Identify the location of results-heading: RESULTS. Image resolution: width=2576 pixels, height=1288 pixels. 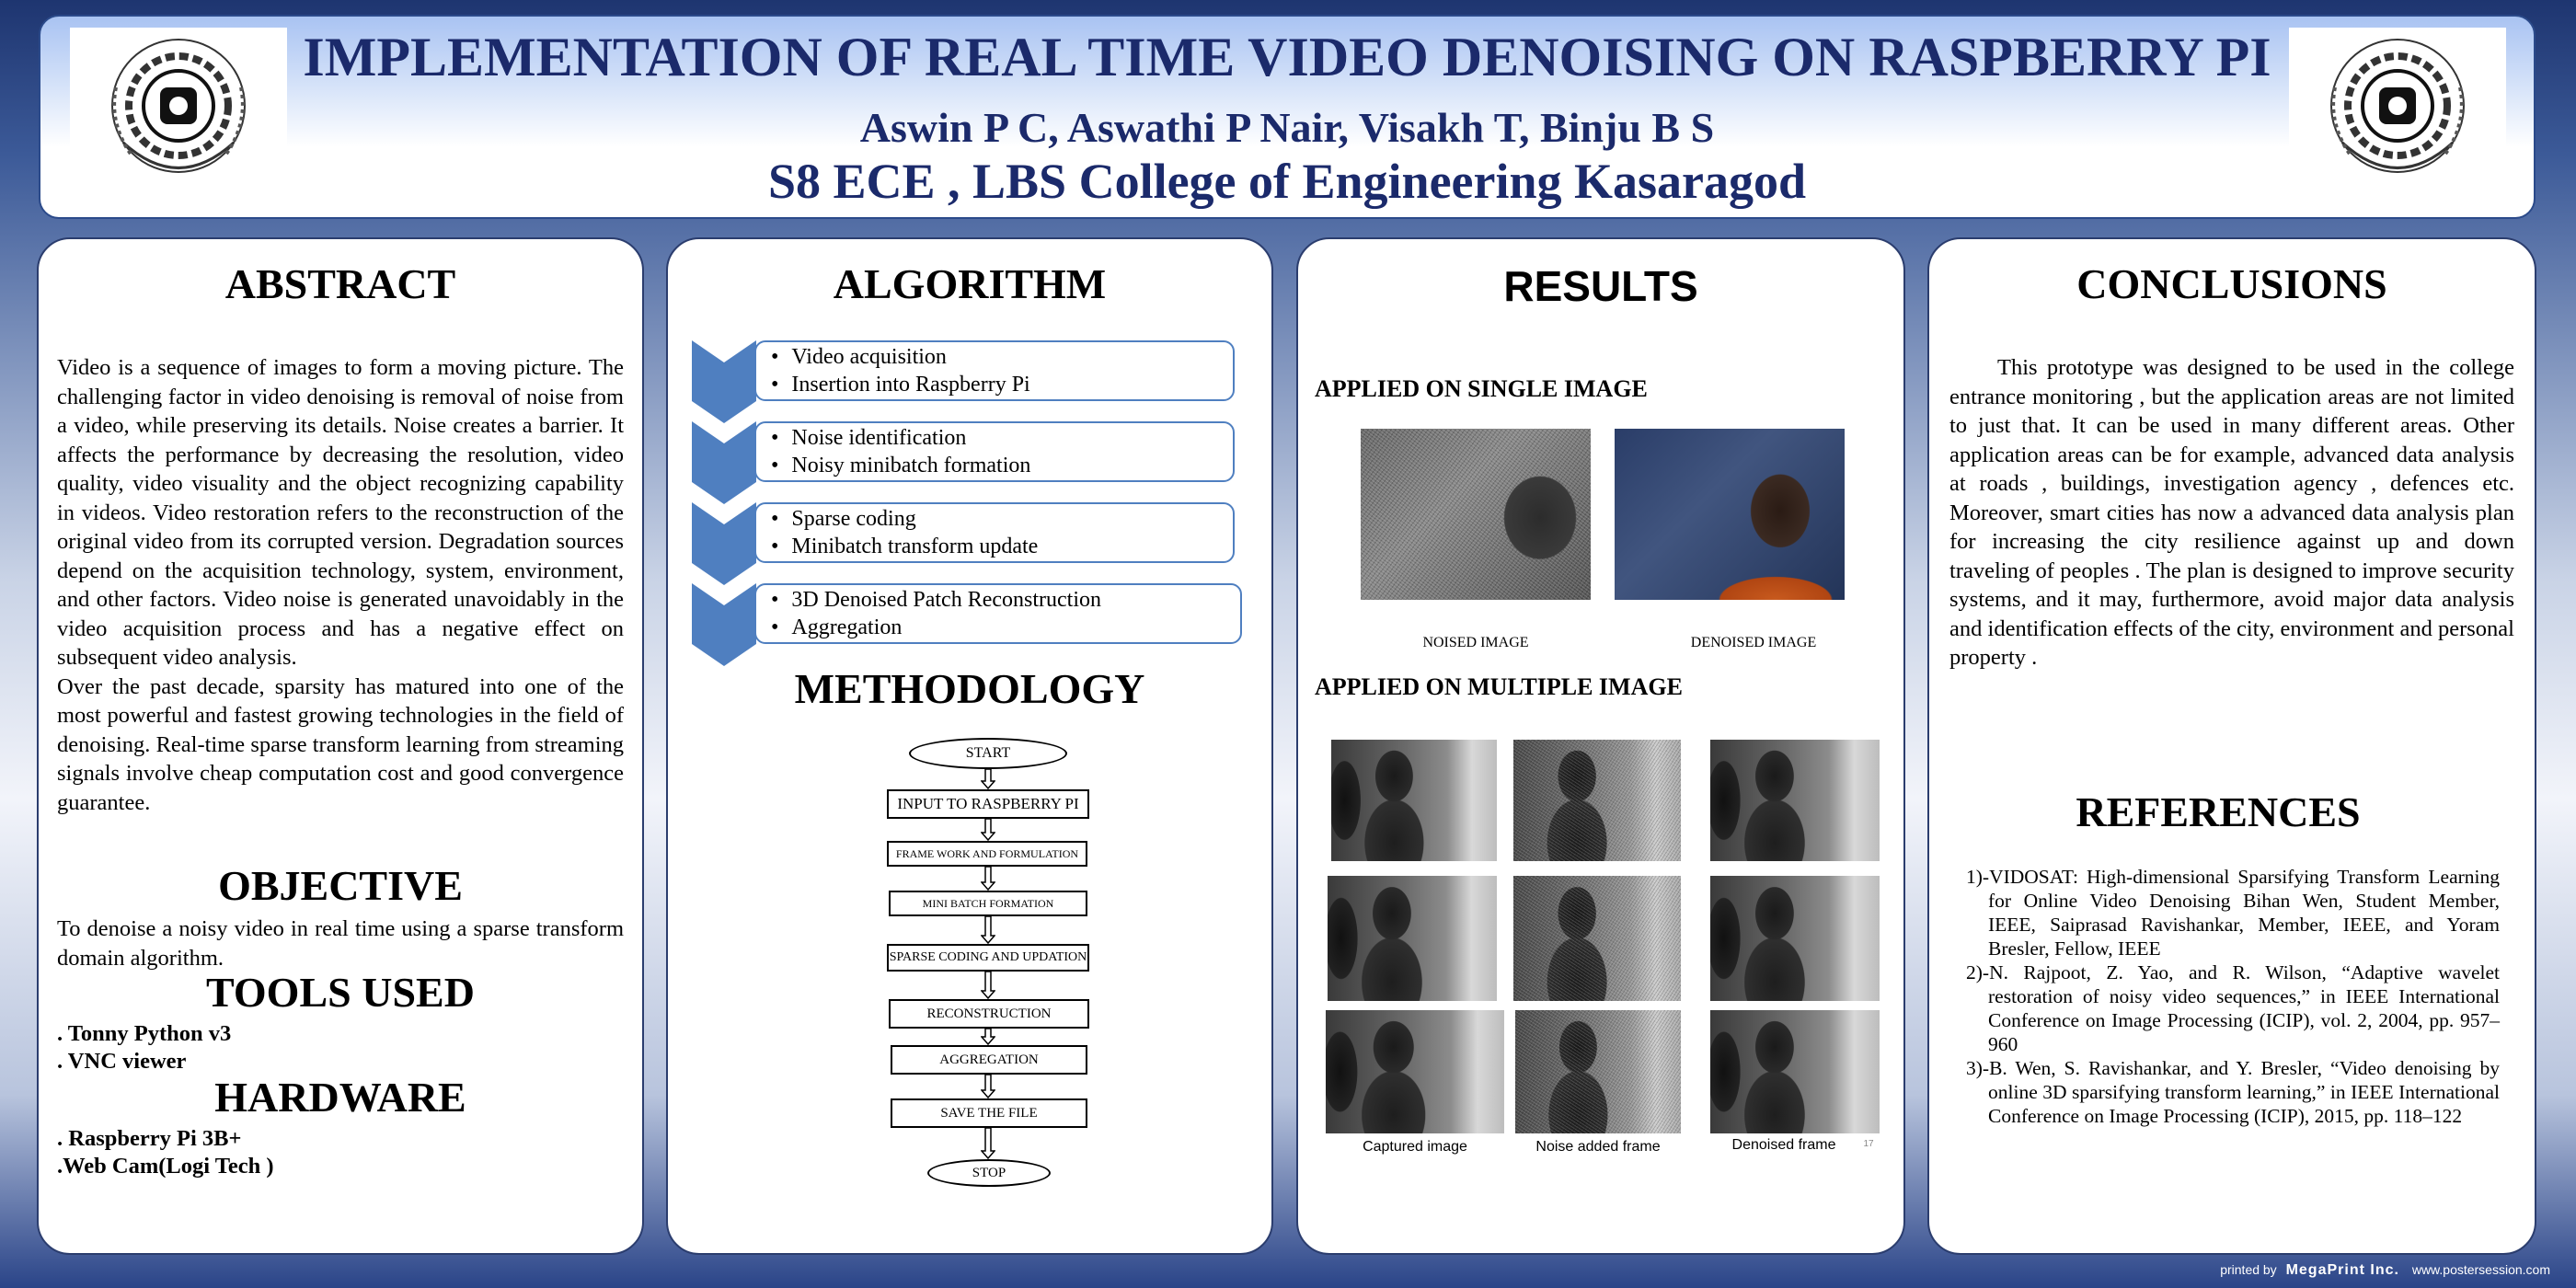
(1600, 286).